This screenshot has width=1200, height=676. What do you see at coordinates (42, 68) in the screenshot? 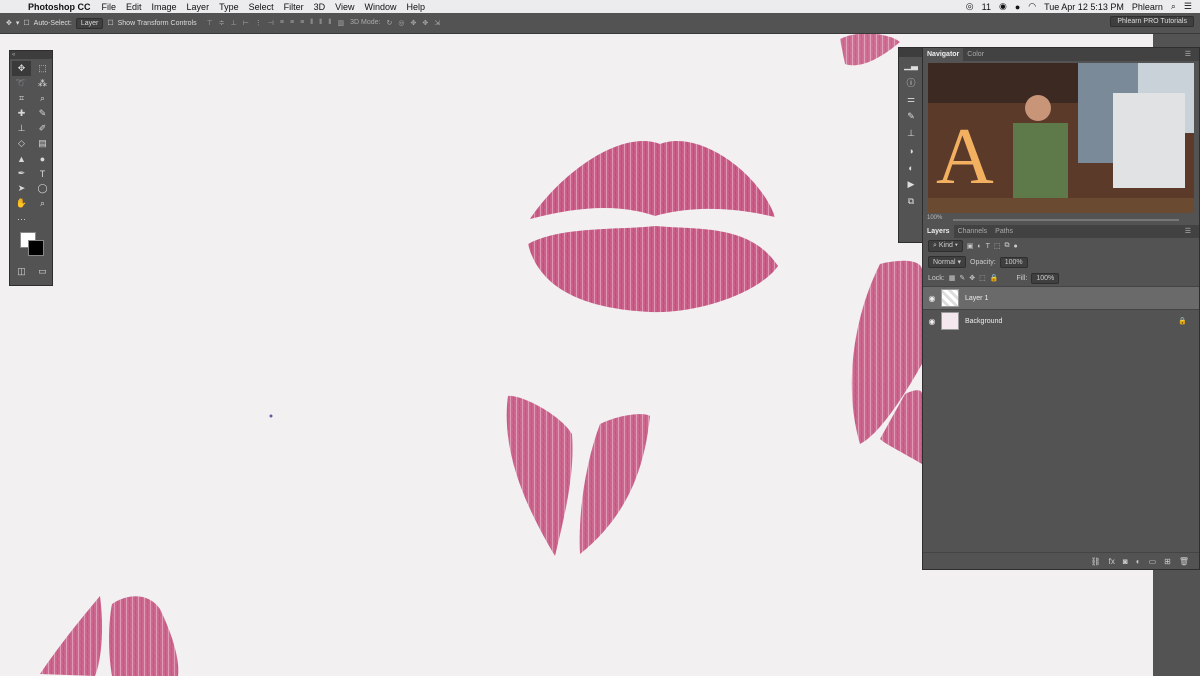
I see `marquee-tool-icon: ⬚` at bounding box center [42, 68].